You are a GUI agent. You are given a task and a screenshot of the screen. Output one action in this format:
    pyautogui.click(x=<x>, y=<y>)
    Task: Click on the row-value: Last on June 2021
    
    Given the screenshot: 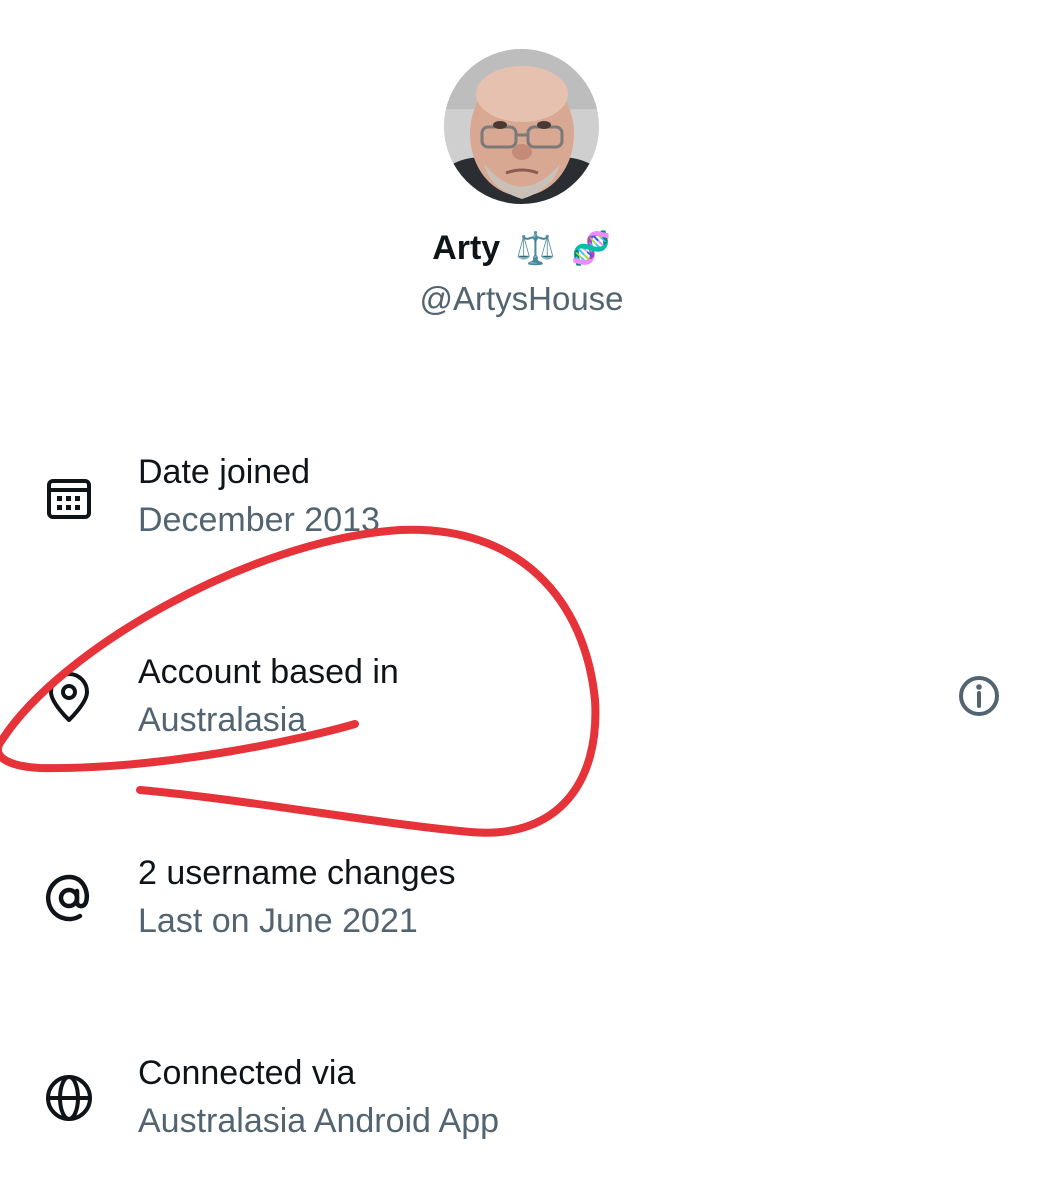 What is the action you would take?
    pyautogui.click(x=278, y=921)
    